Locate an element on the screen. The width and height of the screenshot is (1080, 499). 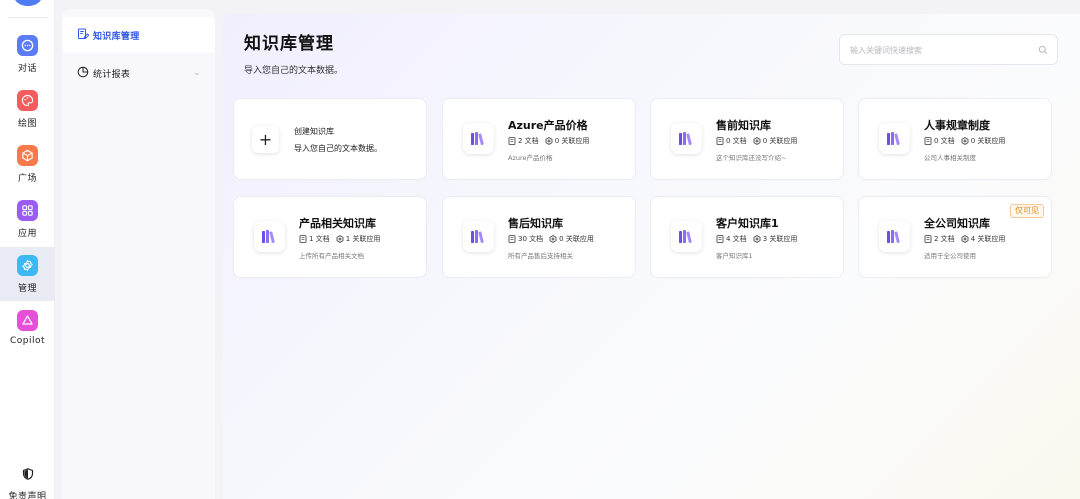
card-stats: 1 文档 1 关联应用 is located at coordinates (342, 239).